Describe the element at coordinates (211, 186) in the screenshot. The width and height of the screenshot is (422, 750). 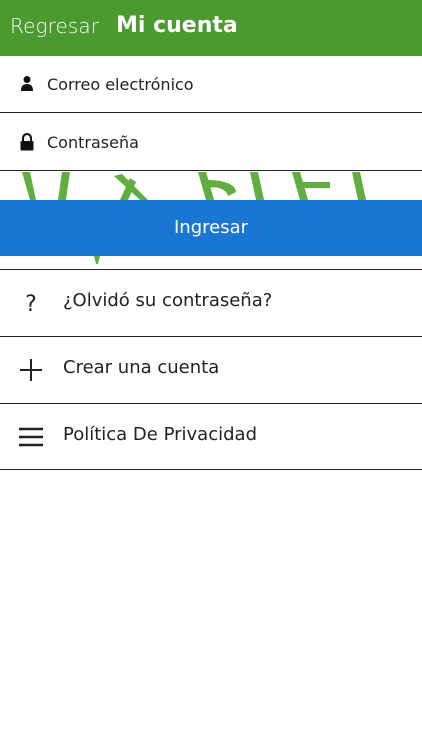
I see `background-logo-fragment` at that location.